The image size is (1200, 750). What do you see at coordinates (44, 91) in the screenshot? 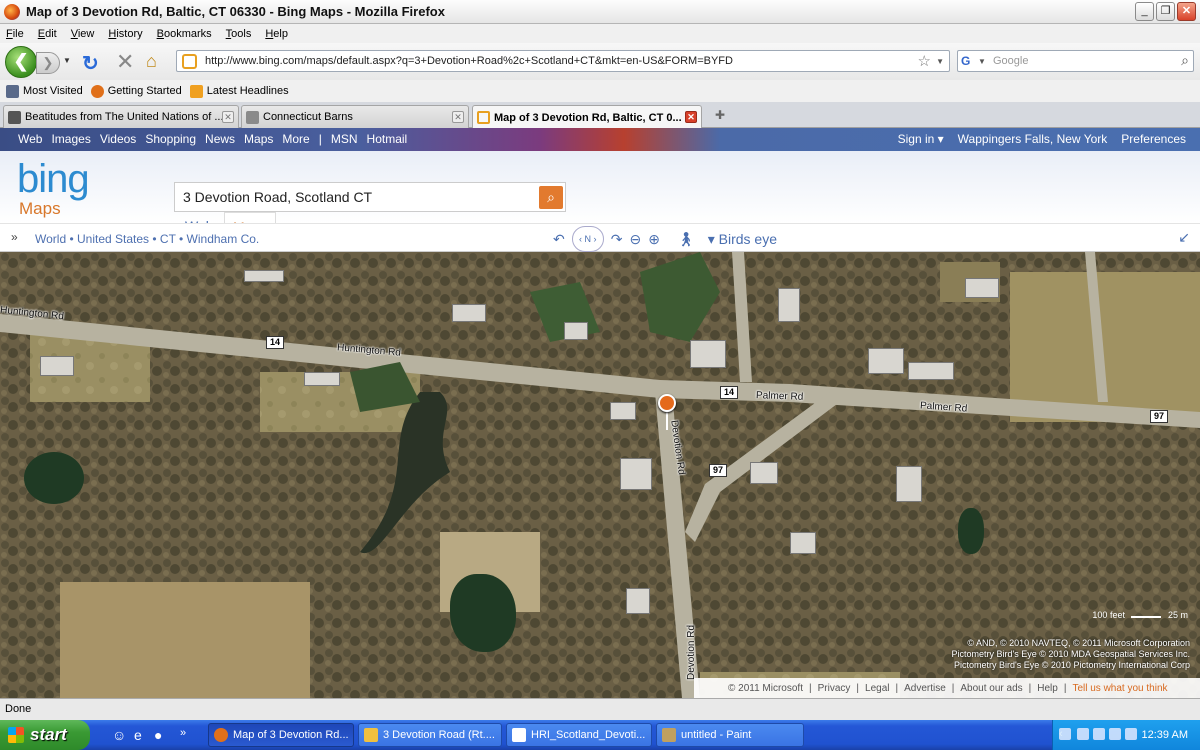
I see `bookmark-most-visited: Most Visited` at bounding box center [44, 91].